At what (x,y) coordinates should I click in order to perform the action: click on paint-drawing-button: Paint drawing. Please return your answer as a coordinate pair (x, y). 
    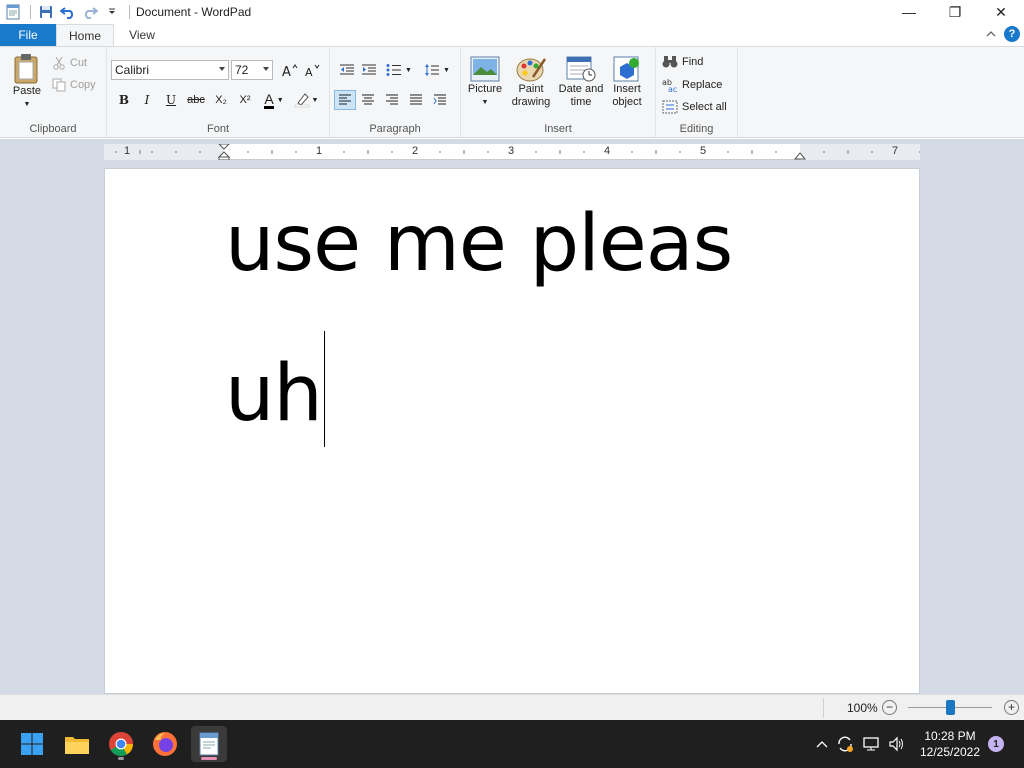
    Looking at the image, I should click on (531, 82).